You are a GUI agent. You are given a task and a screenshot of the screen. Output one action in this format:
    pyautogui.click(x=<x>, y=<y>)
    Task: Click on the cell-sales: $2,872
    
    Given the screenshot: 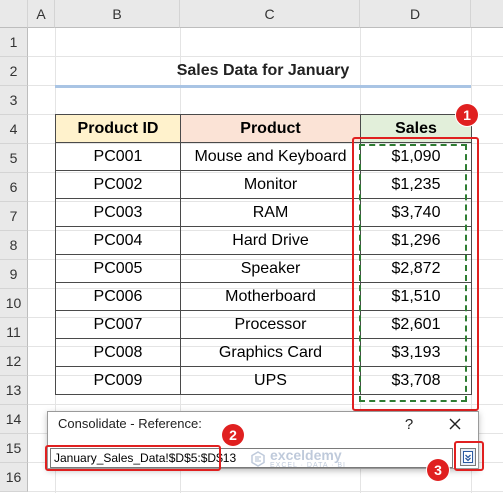 What is the action you would take?
    pyautogui.click(x=416, y=268)
    